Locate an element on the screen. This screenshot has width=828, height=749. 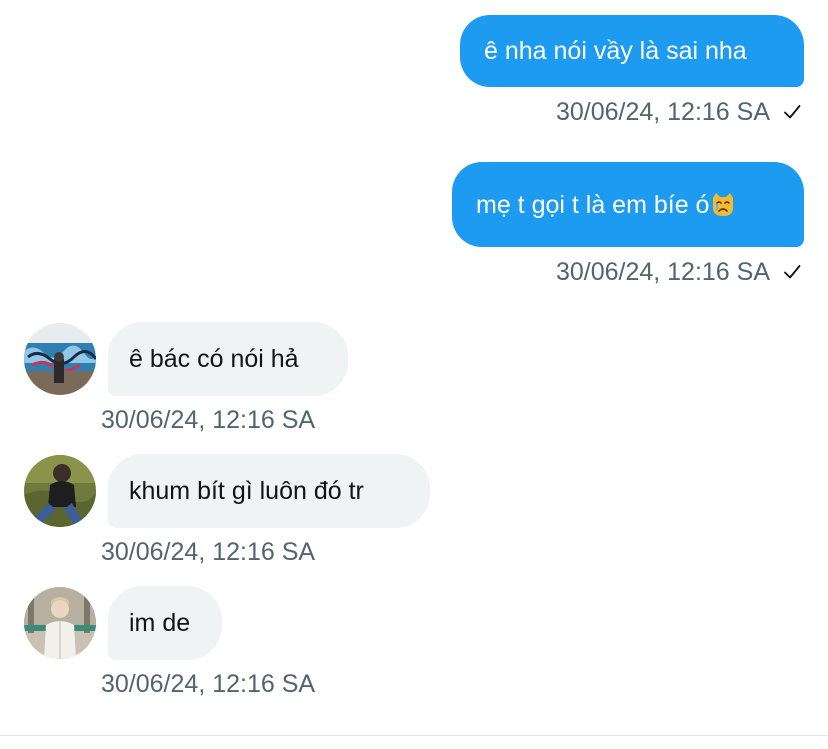
person-sitting-on-grass-photo is located at coordinates (60, 491).